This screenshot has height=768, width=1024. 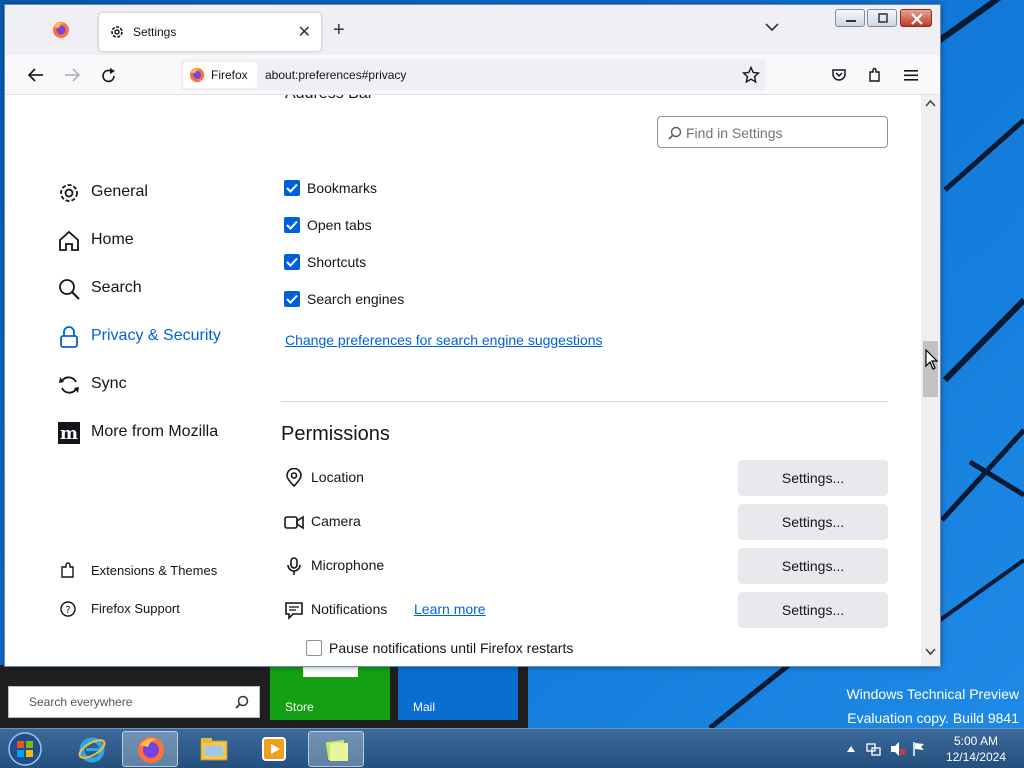 I want to click on category-sync: Sync, so click(x=157, y=385).